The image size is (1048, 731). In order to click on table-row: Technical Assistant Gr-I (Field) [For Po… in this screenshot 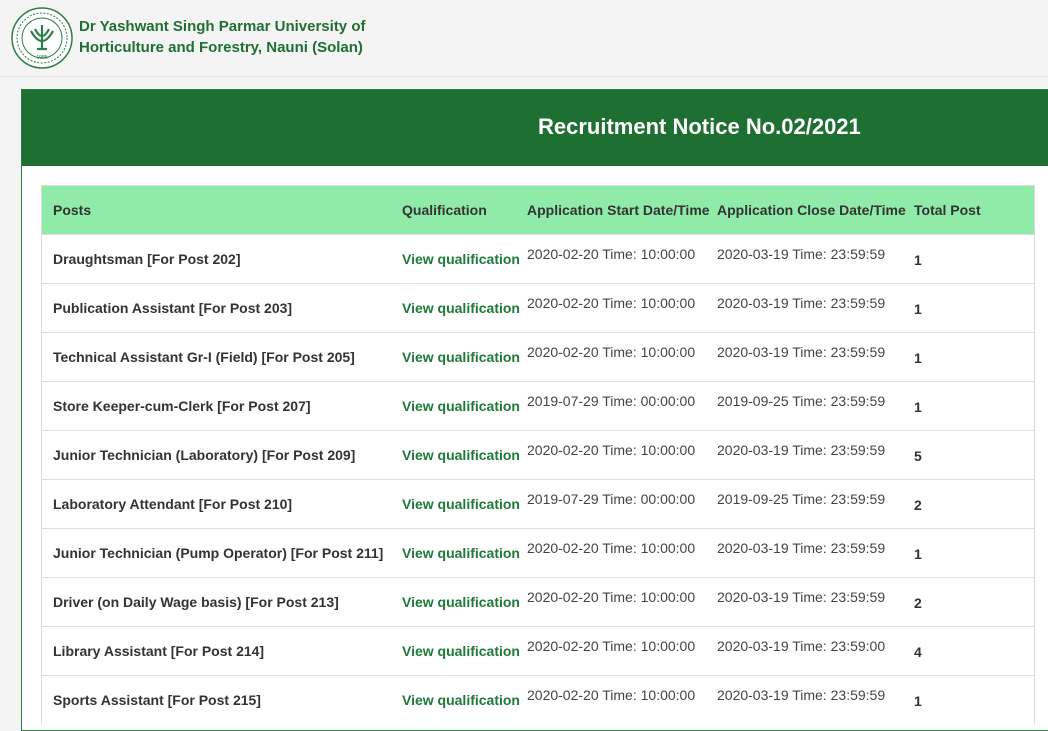, I will do `click(538, 357)`.